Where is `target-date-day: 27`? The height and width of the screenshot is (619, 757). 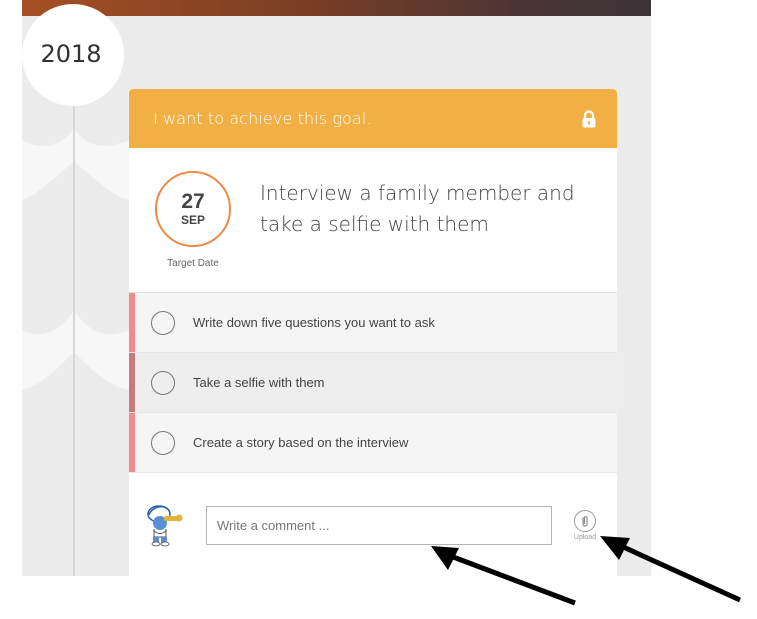
target-date-day: 27 is located at coordinates (193, 201).